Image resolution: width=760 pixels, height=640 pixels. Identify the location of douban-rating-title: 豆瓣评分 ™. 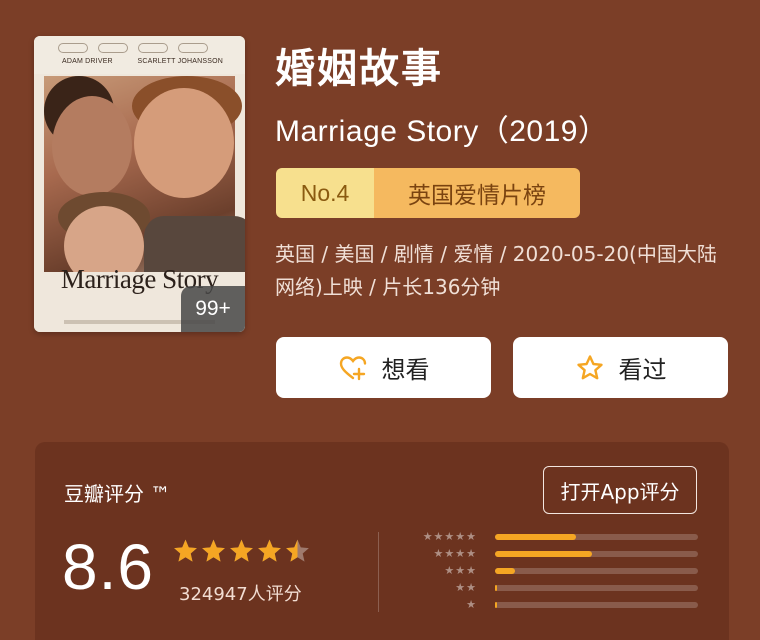
(117, 494).